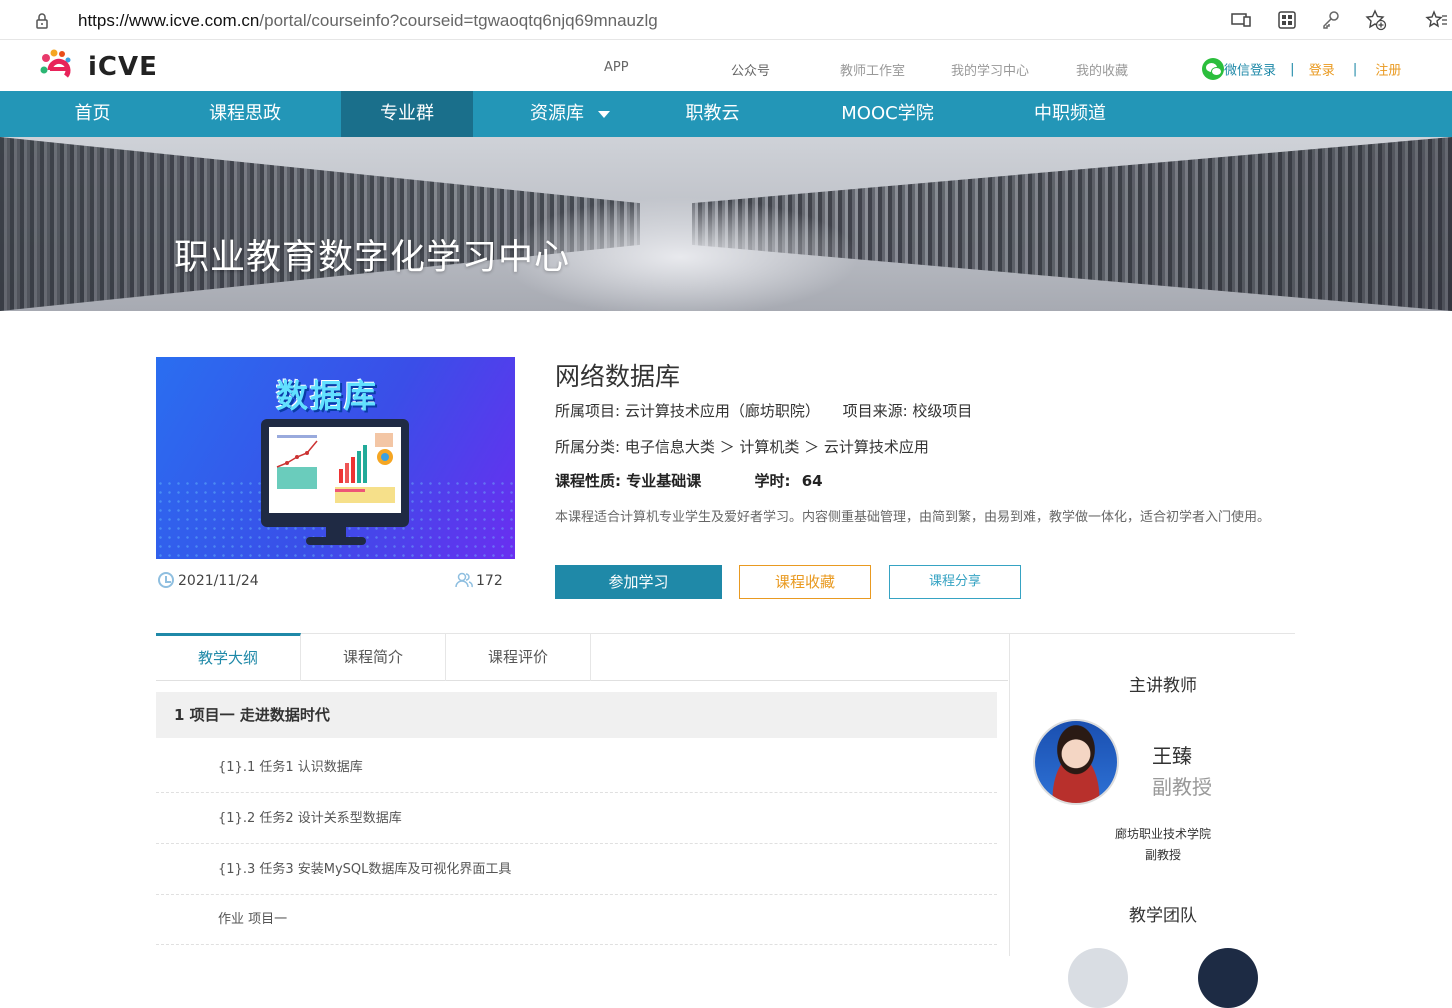  I want to click on teacher-heading: 主讲教师, so click(1163, 686).